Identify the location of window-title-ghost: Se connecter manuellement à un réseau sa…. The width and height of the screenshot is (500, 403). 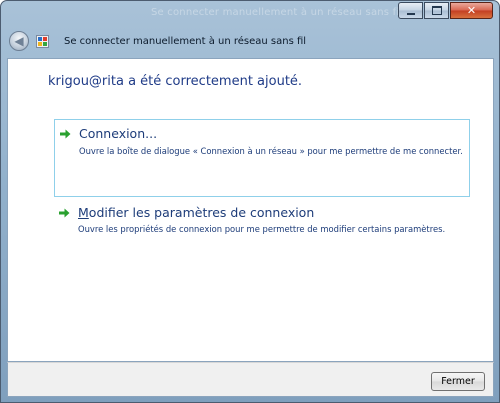
(277, 12).